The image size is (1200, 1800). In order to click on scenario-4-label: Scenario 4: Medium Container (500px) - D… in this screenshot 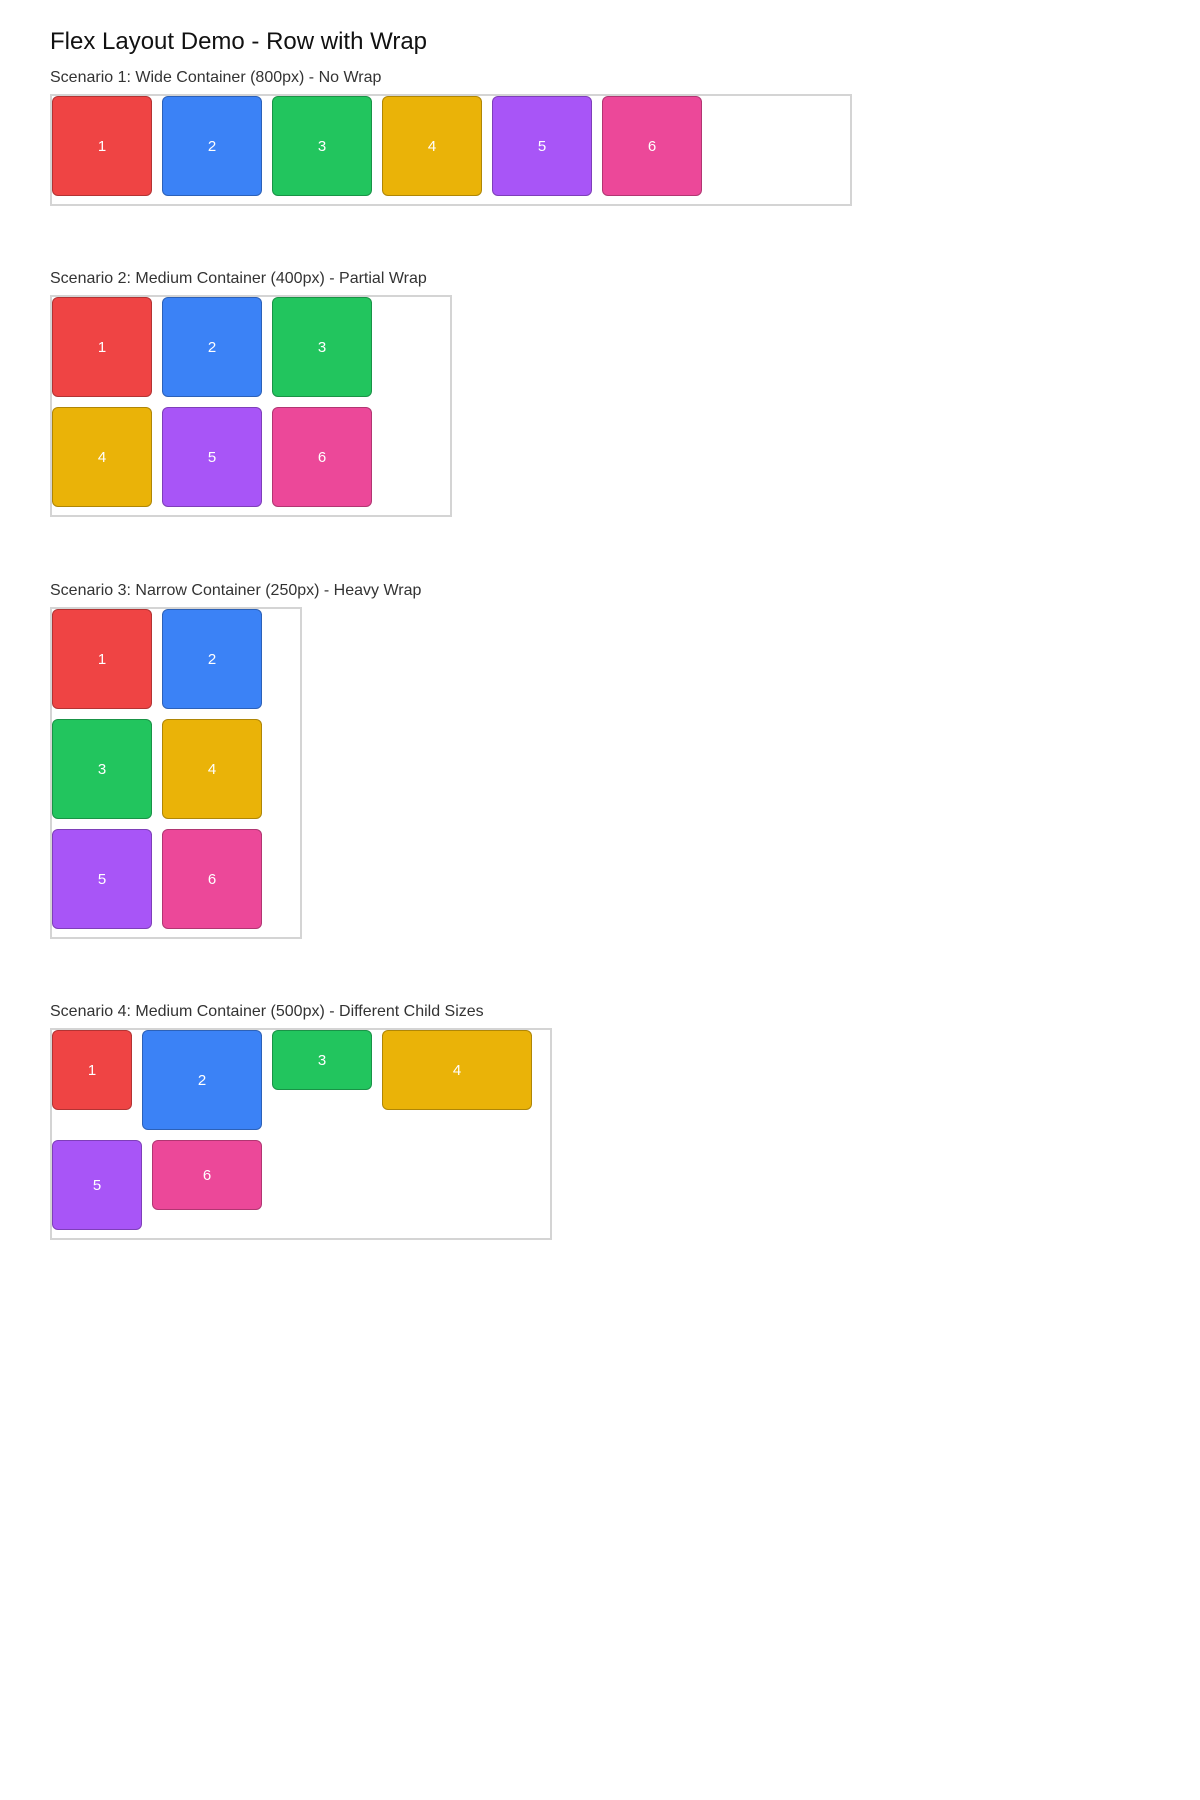, I will do `click(267, 1011)`.